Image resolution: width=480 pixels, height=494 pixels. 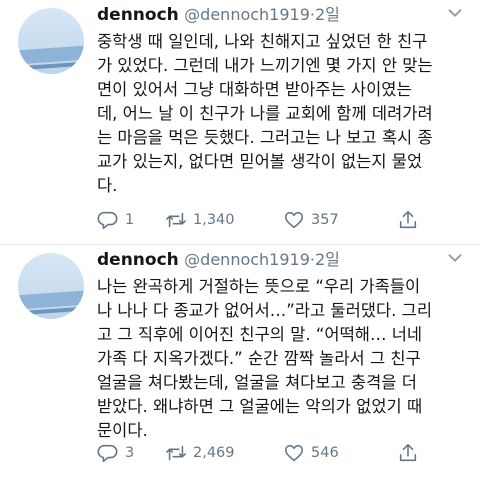 What do you see at coordinates (259, 358) in the screenshot?
I see `tweet-text-line: 가족 다 지옥가겠다.” 순간 깜짝 놀라서 그 친구` at bounding box center [259, 358].